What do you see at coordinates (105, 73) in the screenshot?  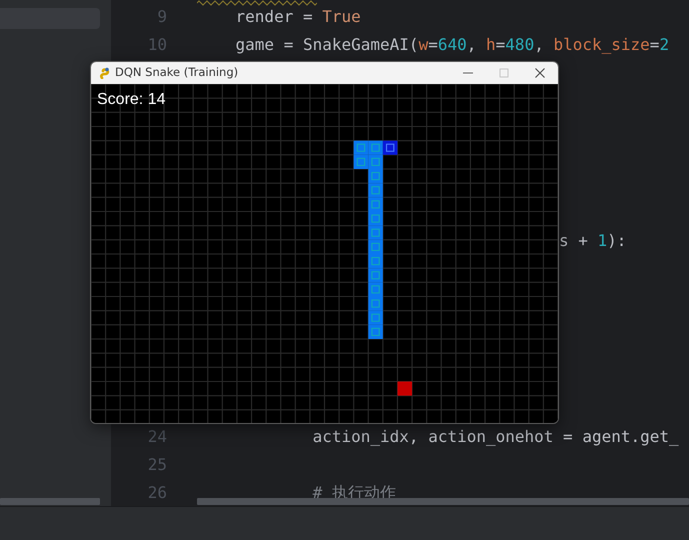 I see `snake-icon` at bounding box center [105, 73].